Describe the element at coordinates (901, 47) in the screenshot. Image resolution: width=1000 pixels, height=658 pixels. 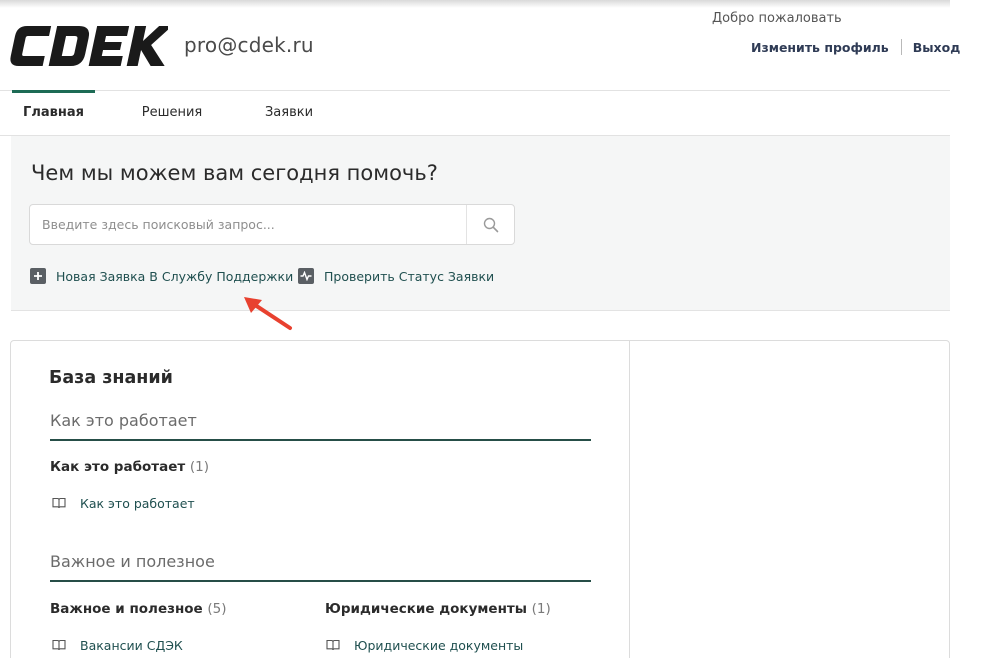
I see `link-separator` at that location.